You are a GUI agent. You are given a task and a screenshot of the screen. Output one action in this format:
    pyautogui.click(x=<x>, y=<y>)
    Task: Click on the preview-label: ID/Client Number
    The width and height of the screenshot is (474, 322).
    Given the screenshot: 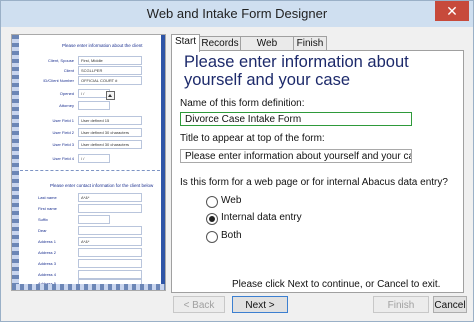 What is the action you would take?
    pyautogui.click(x=58, y=80)
    